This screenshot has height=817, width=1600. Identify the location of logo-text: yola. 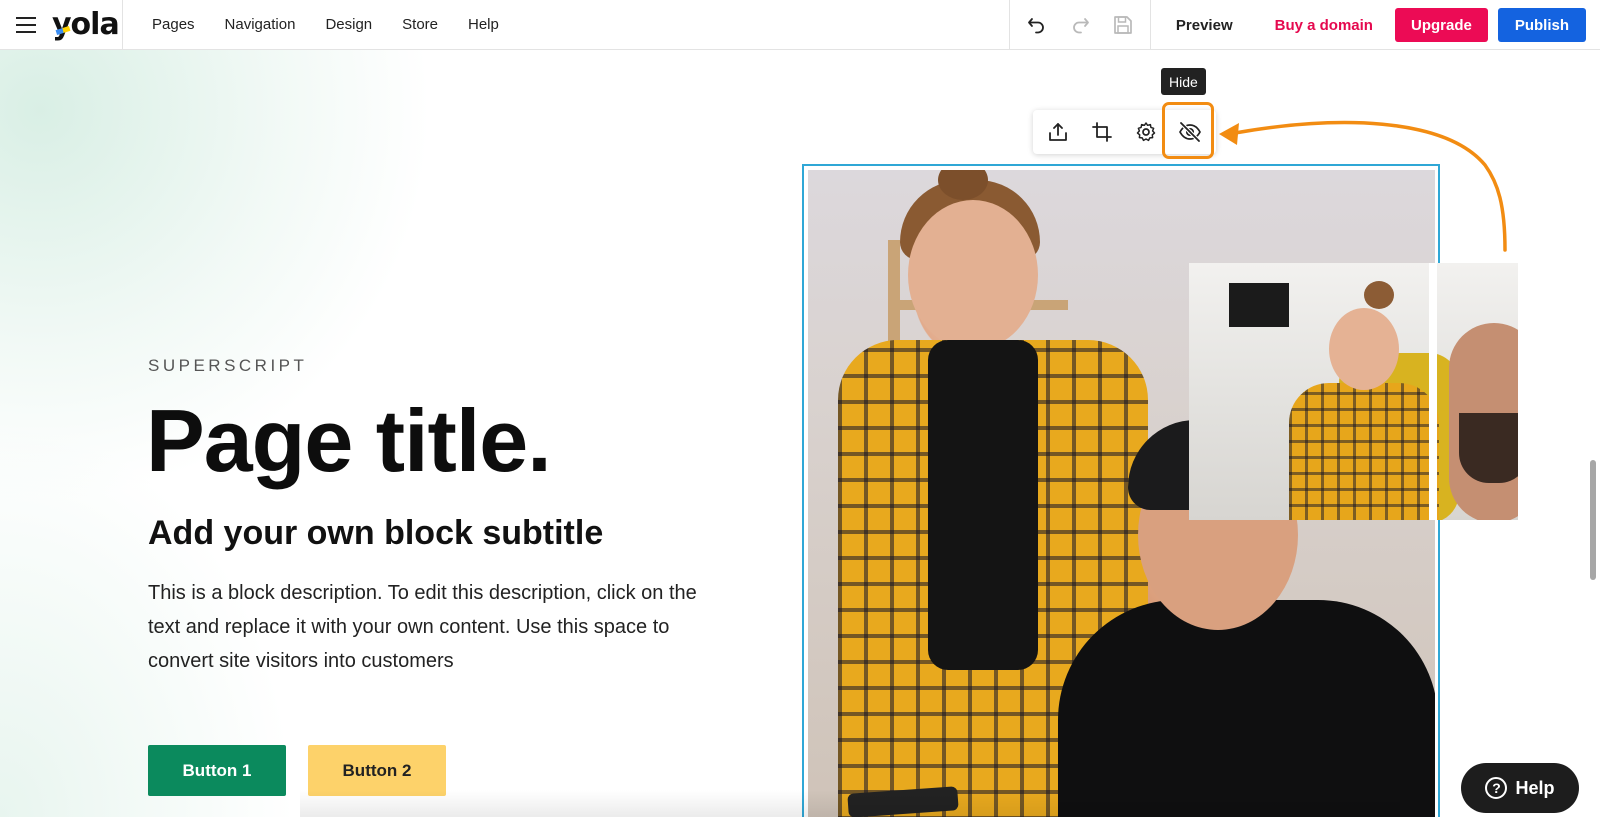
(86, 24).